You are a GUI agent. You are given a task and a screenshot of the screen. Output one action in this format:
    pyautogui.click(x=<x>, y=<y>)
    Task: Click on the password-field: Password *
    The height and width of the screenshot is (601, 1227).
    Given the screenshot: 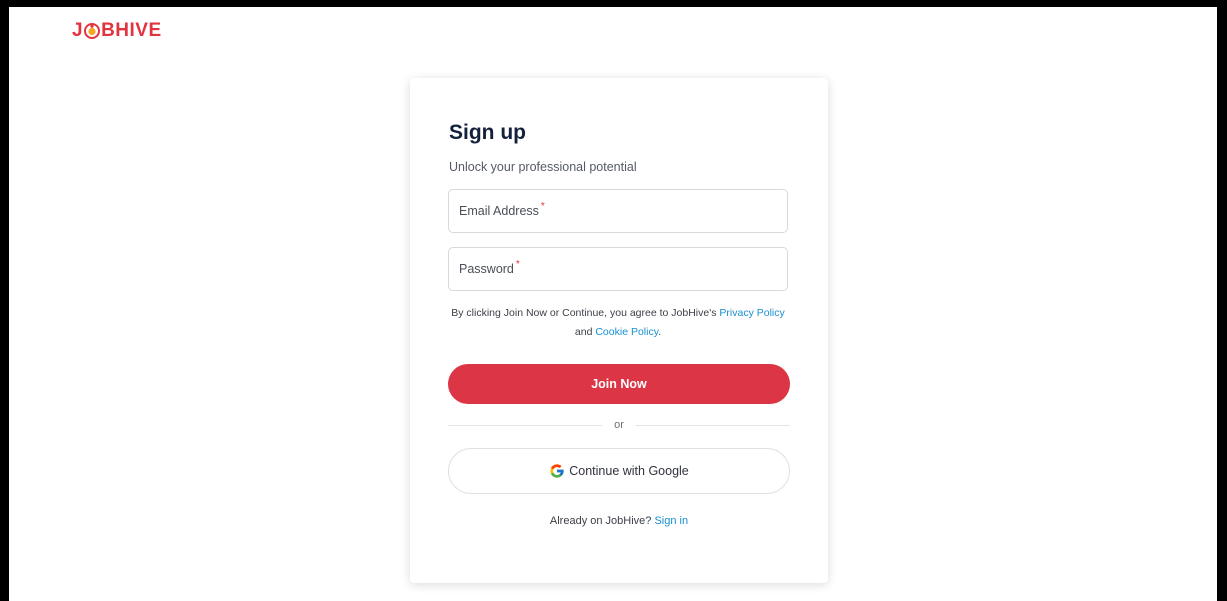 What is the action you would take?
    pyautogui.click(x=618, y=269)
    